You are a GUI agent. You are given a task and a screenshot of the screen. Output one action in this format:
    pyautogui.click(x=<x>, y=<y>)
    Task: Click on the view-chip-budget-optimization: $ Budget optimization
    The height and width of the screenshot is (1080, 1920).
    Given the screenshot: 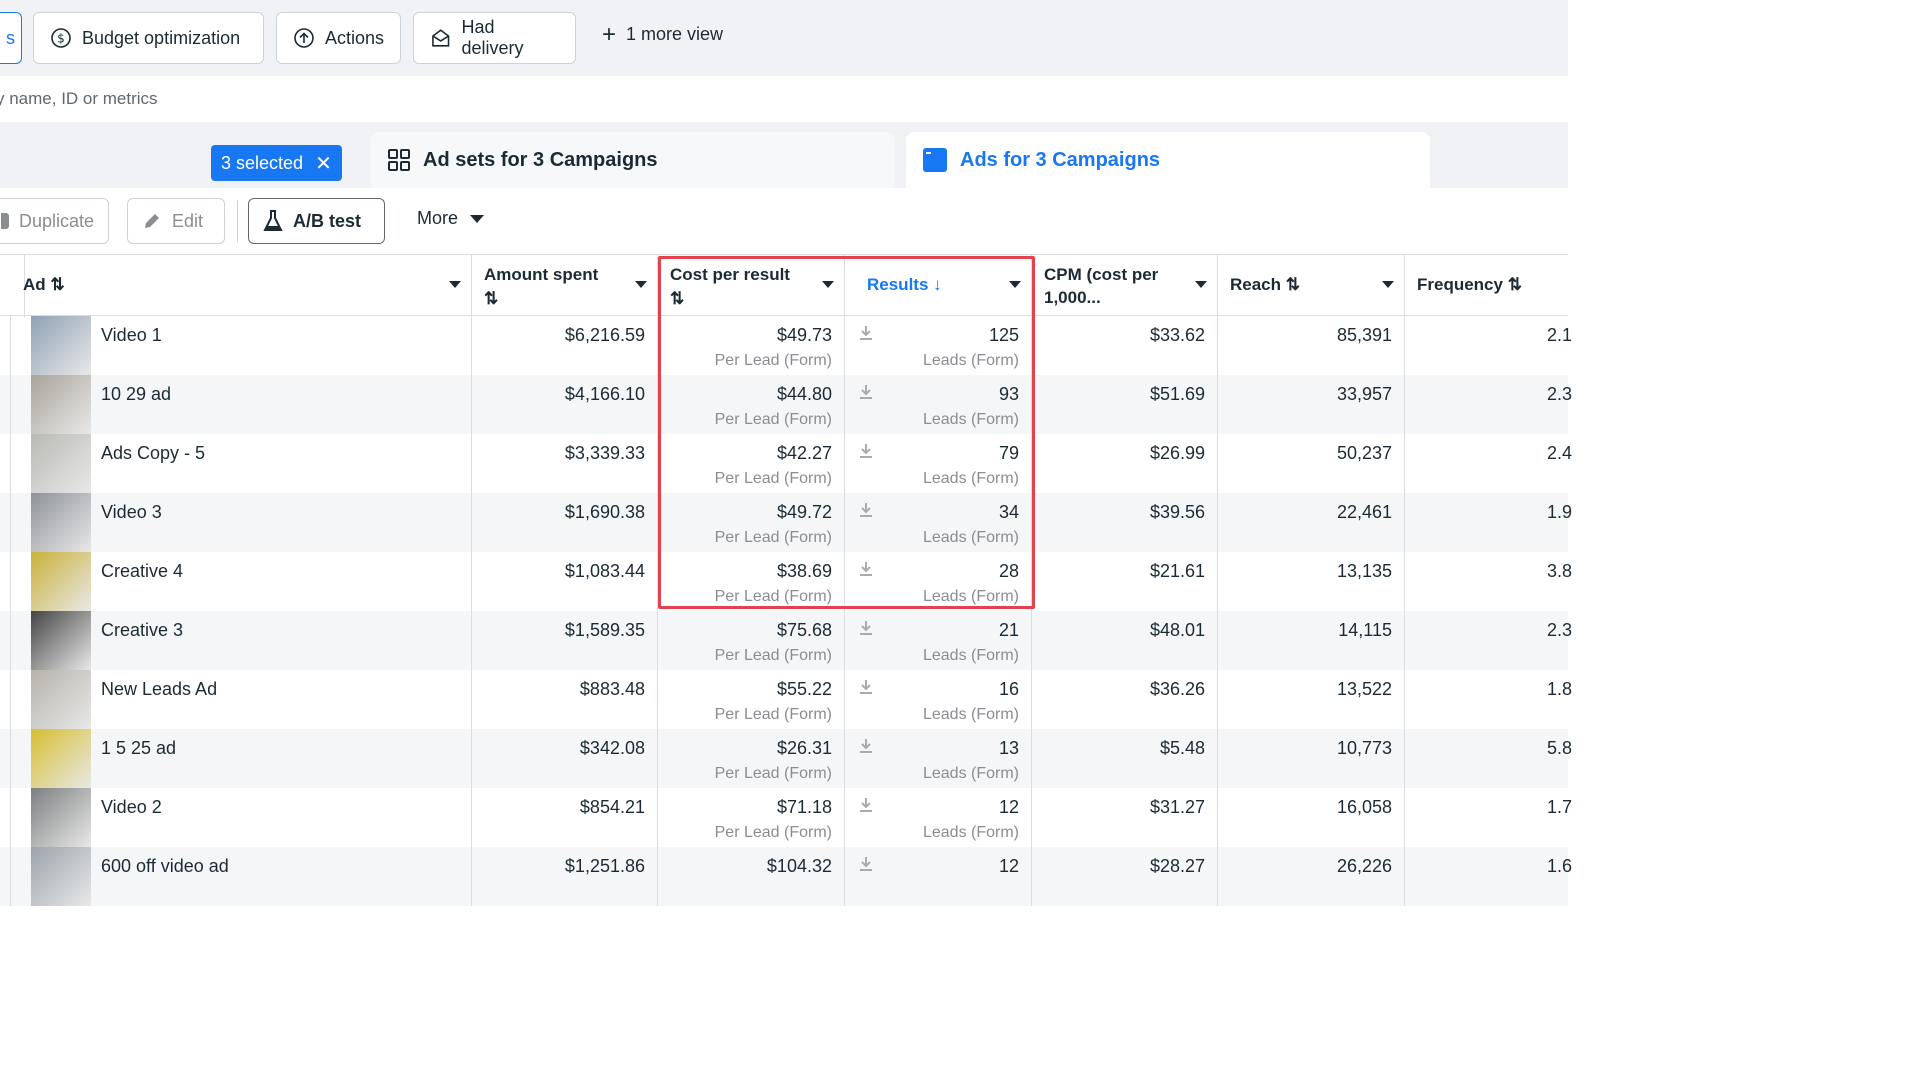 What is the action you would take?
    pyautogui.click(x=148, y=38)
    